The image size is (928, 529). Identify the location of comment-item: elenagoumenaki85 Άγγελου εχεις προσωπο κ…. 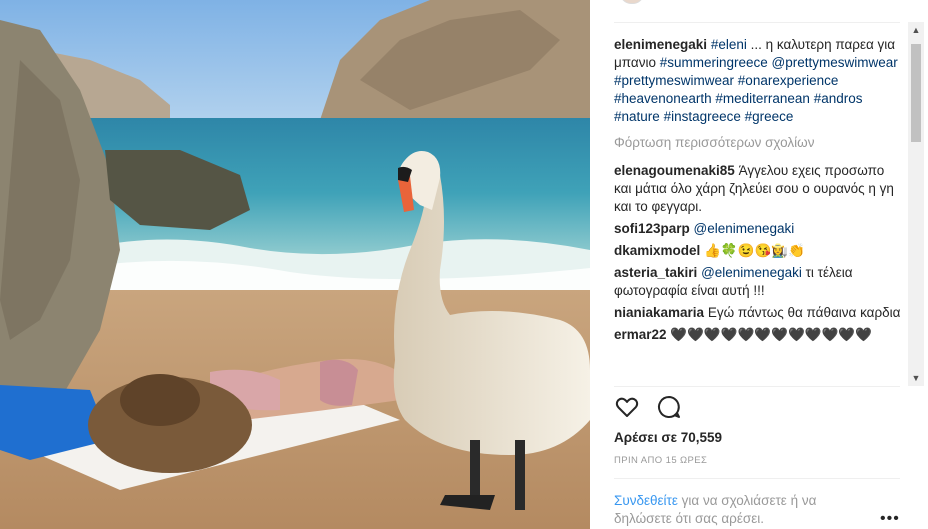
(759, 189).